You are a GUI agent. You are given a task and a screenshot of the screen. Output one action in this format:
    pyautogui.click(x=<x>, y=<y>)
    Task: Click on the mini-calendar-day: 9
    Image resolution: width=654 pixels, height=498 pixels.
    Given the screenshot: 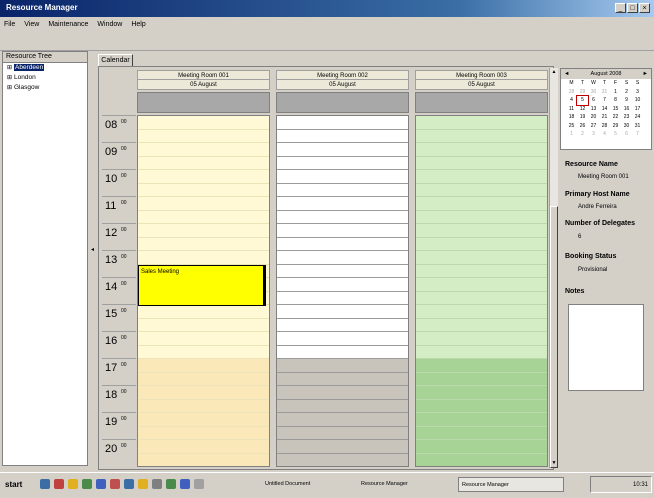 What is the action you would take?
    pyautogui.click(x=626, y=100)
    